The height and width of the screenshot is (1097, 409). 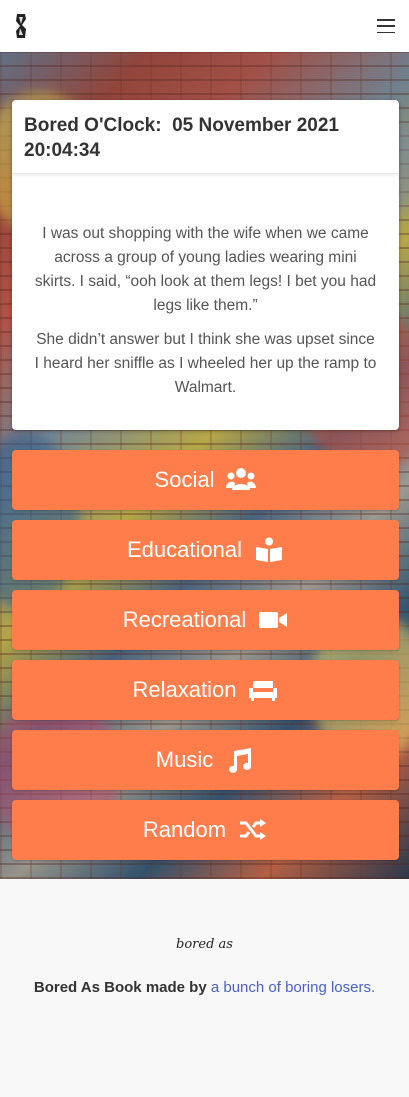 I want to click on credit-link: a bunch of boring losers., so click(x=293, y=987).